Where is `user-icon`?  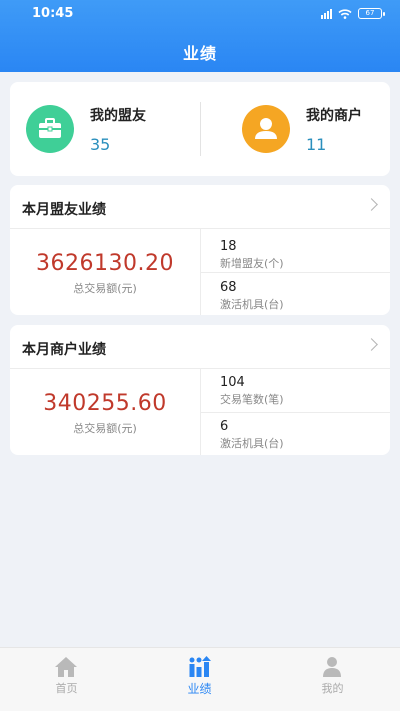 user-icon is located at coordinates (332, 667).